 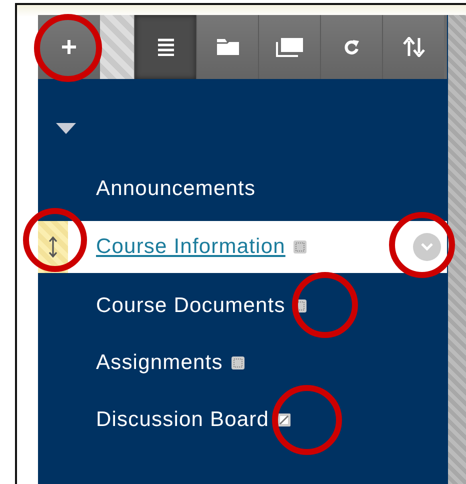 What do you see at coordinates (53, 247) in the screenshot?
I see `up-down-arrow-icon` at bounding box center [53, 247].